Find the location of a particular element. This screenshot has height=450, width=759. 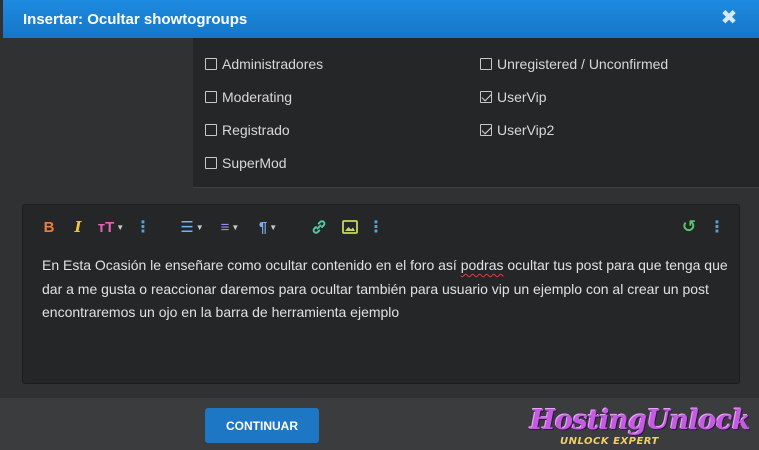

groups-side-area is located at coordinates (98, 113).